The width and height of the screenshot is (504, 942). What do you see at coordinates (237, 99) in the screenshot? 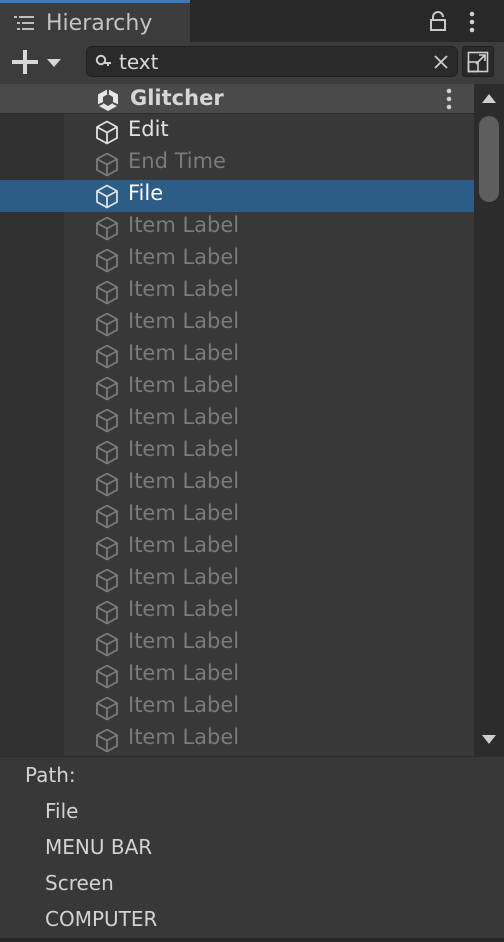
I see `scene-header-row: Glitcher` at bounding box center [237, 99].